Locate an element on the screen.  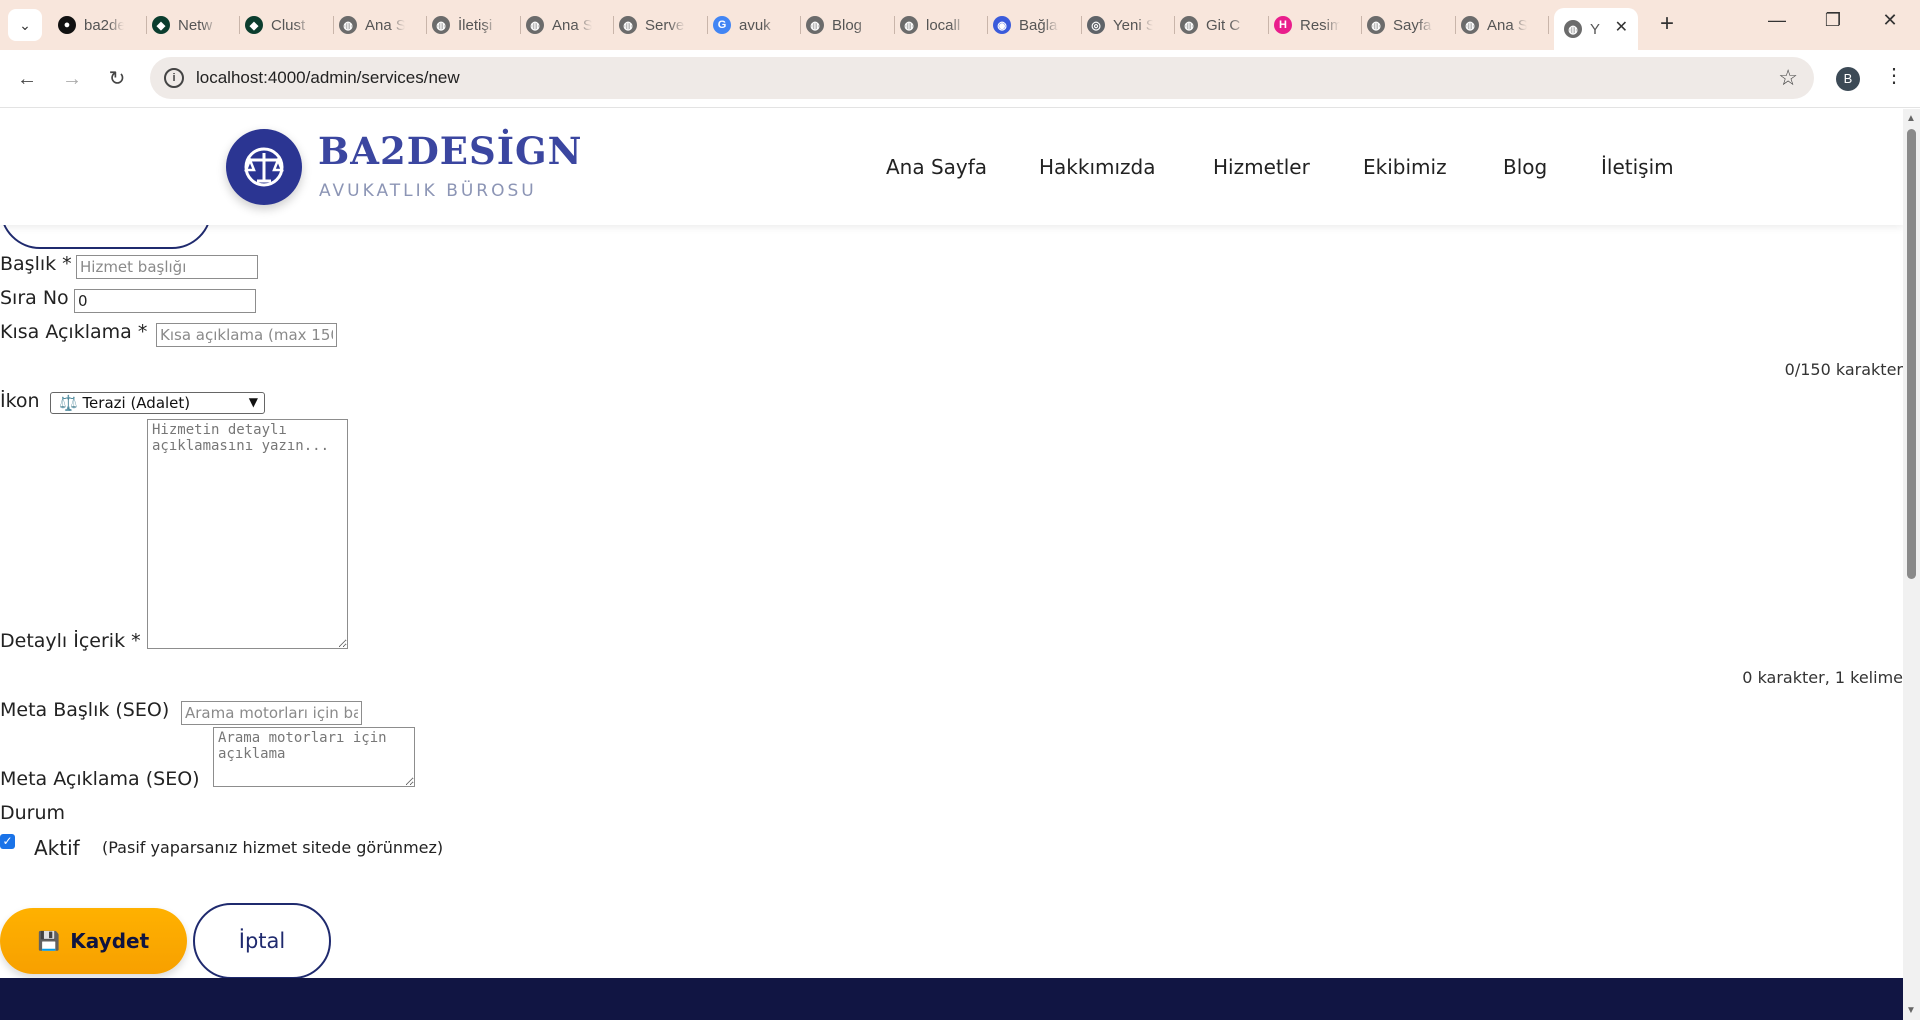
chrome-icon: ◎ is located at coordinates (1096, 25).